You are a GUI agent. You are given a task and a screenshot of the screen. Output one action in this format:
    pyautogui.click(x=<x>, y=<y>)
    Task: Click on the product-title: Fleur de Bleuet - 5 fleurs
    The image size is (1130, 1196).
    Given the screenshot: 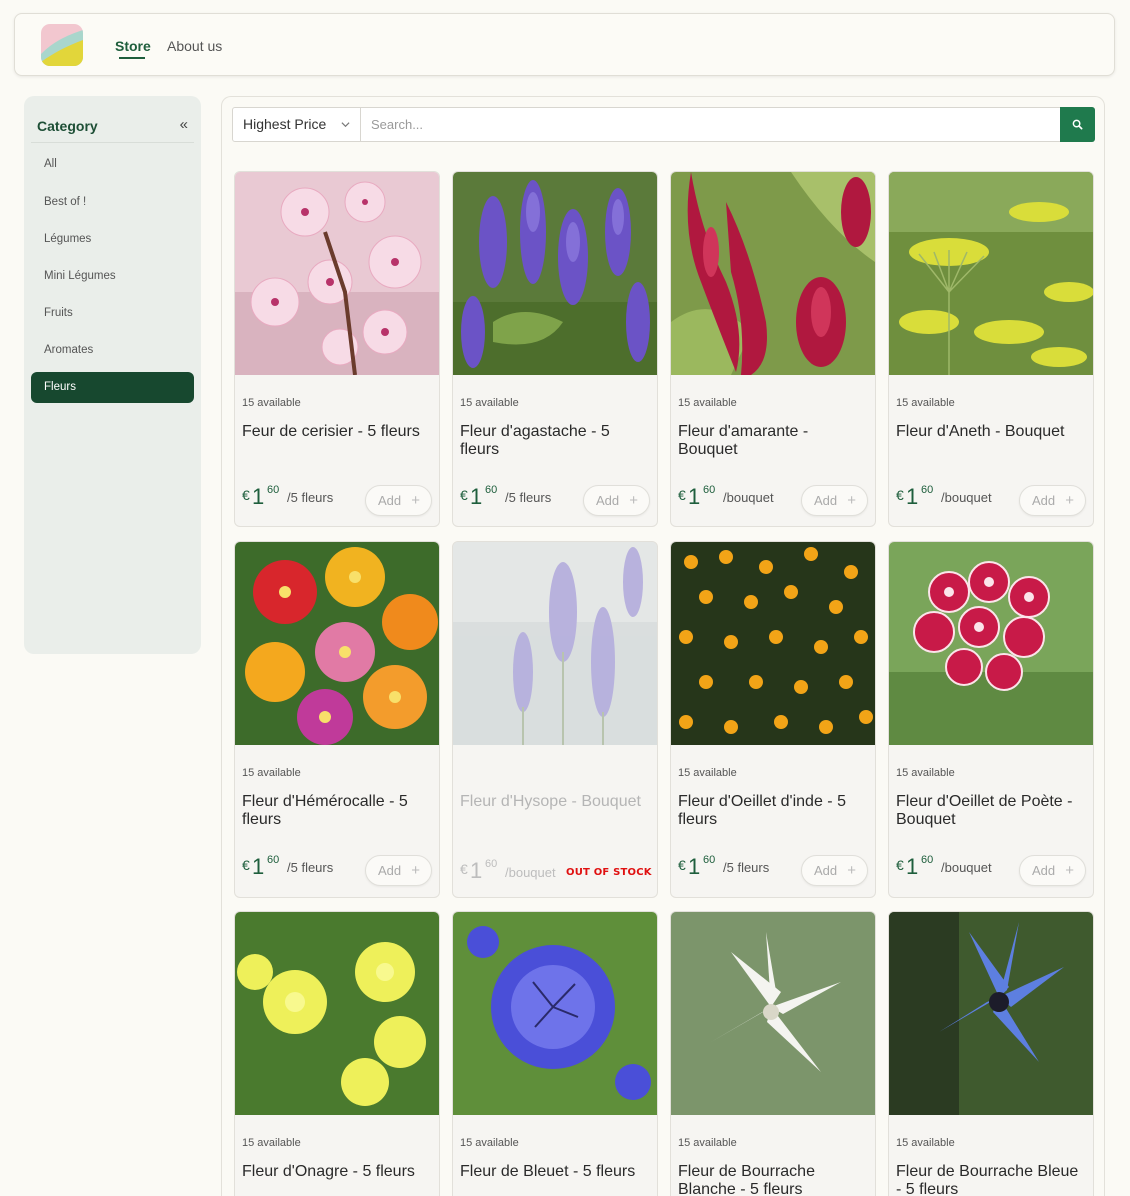 What is the action you would take?
    pyautogui.click(x=548, y=1171)
    